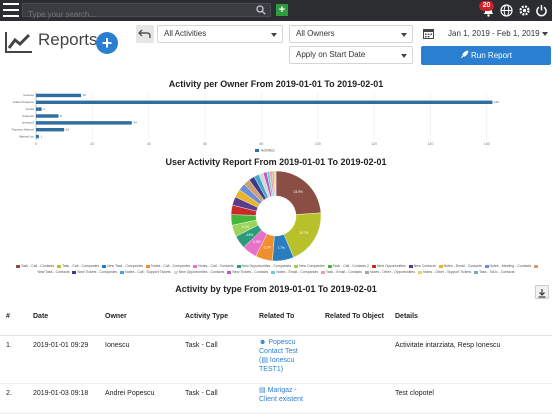 The height and width of the screenshot is (414, 552). Describe the element at coordinates (149, 144) in the screenshot. I see `x-tick-label: 40` at that location.